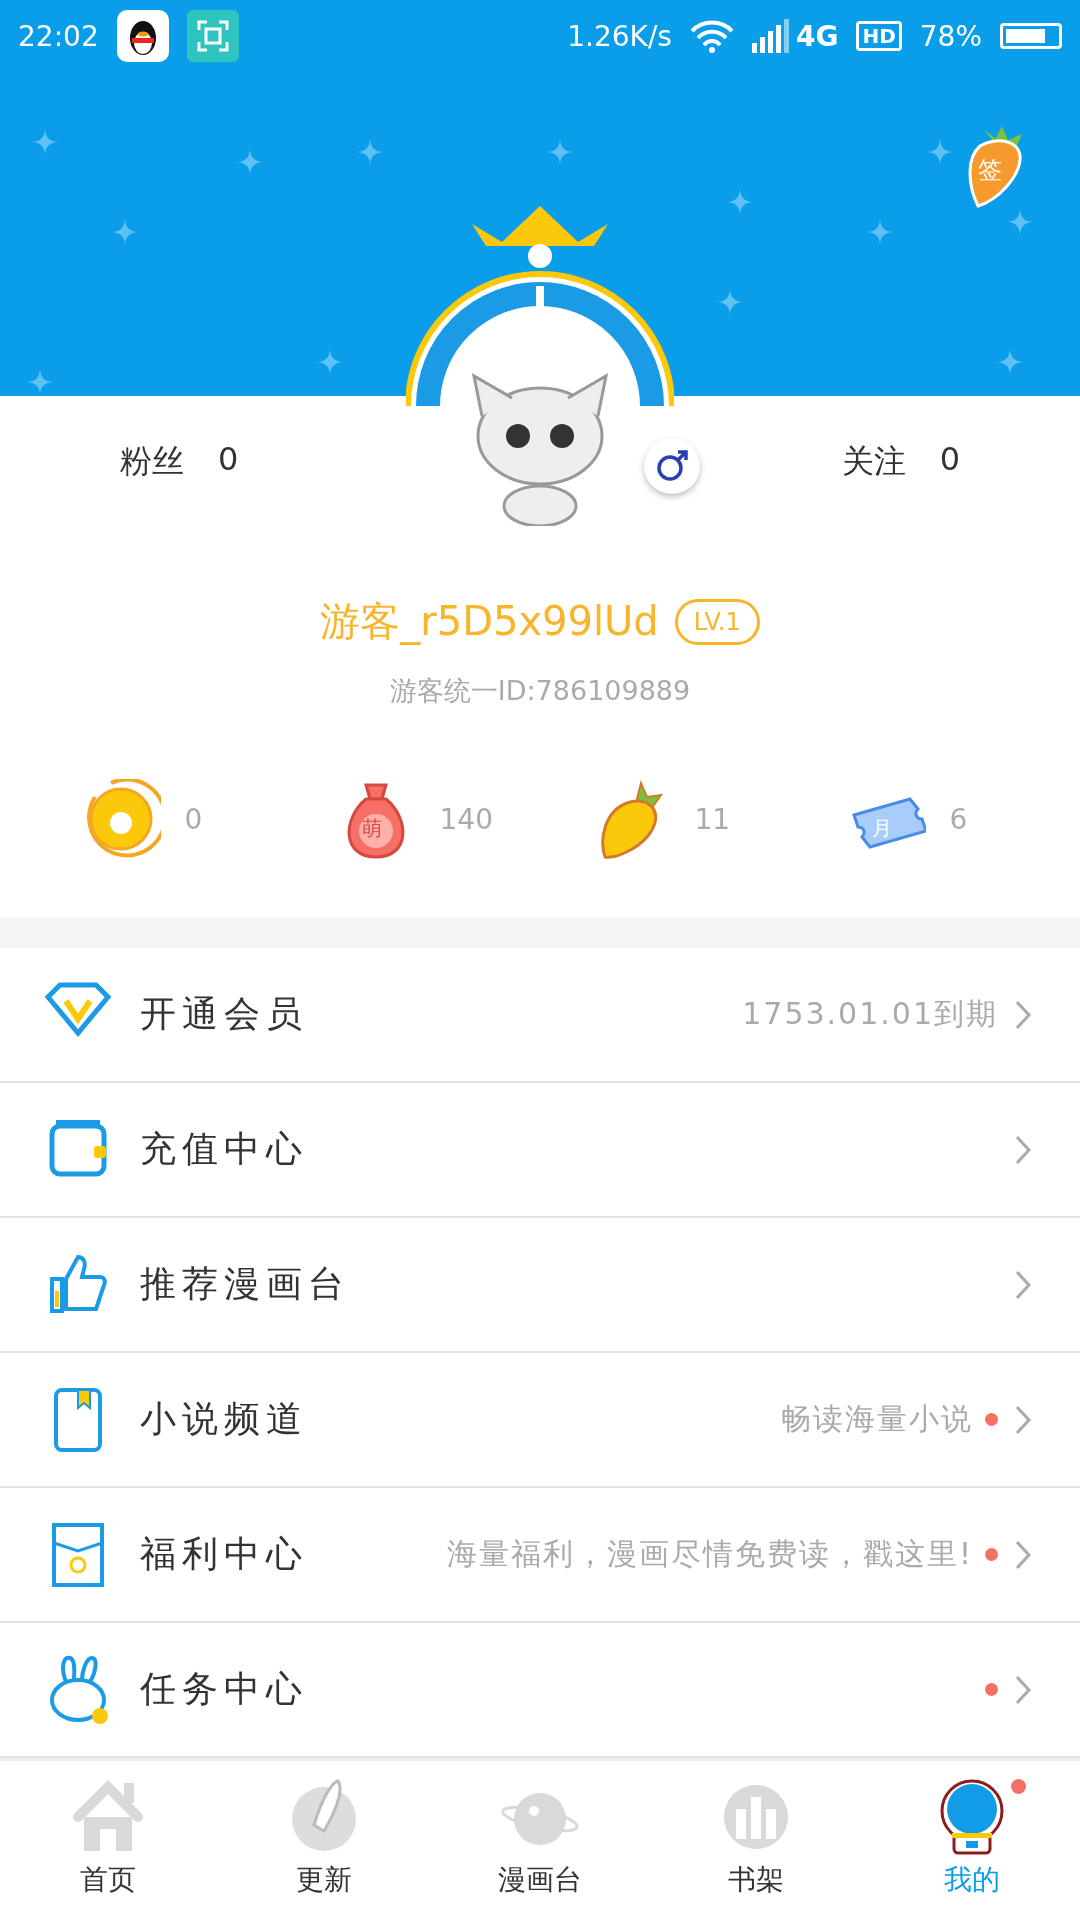 This screenshot has width=1080, height=1920. I want to click on stat-count: 0, so click(194, 819).